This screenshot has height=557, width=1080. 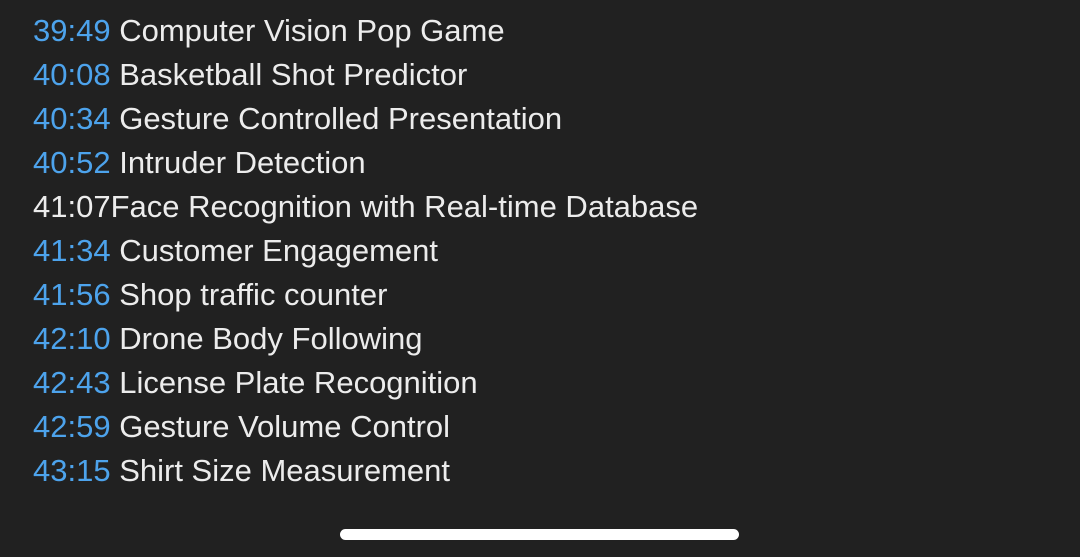 I want to click on chapter-title: Intruder Detection, so click(x=242, y=162).